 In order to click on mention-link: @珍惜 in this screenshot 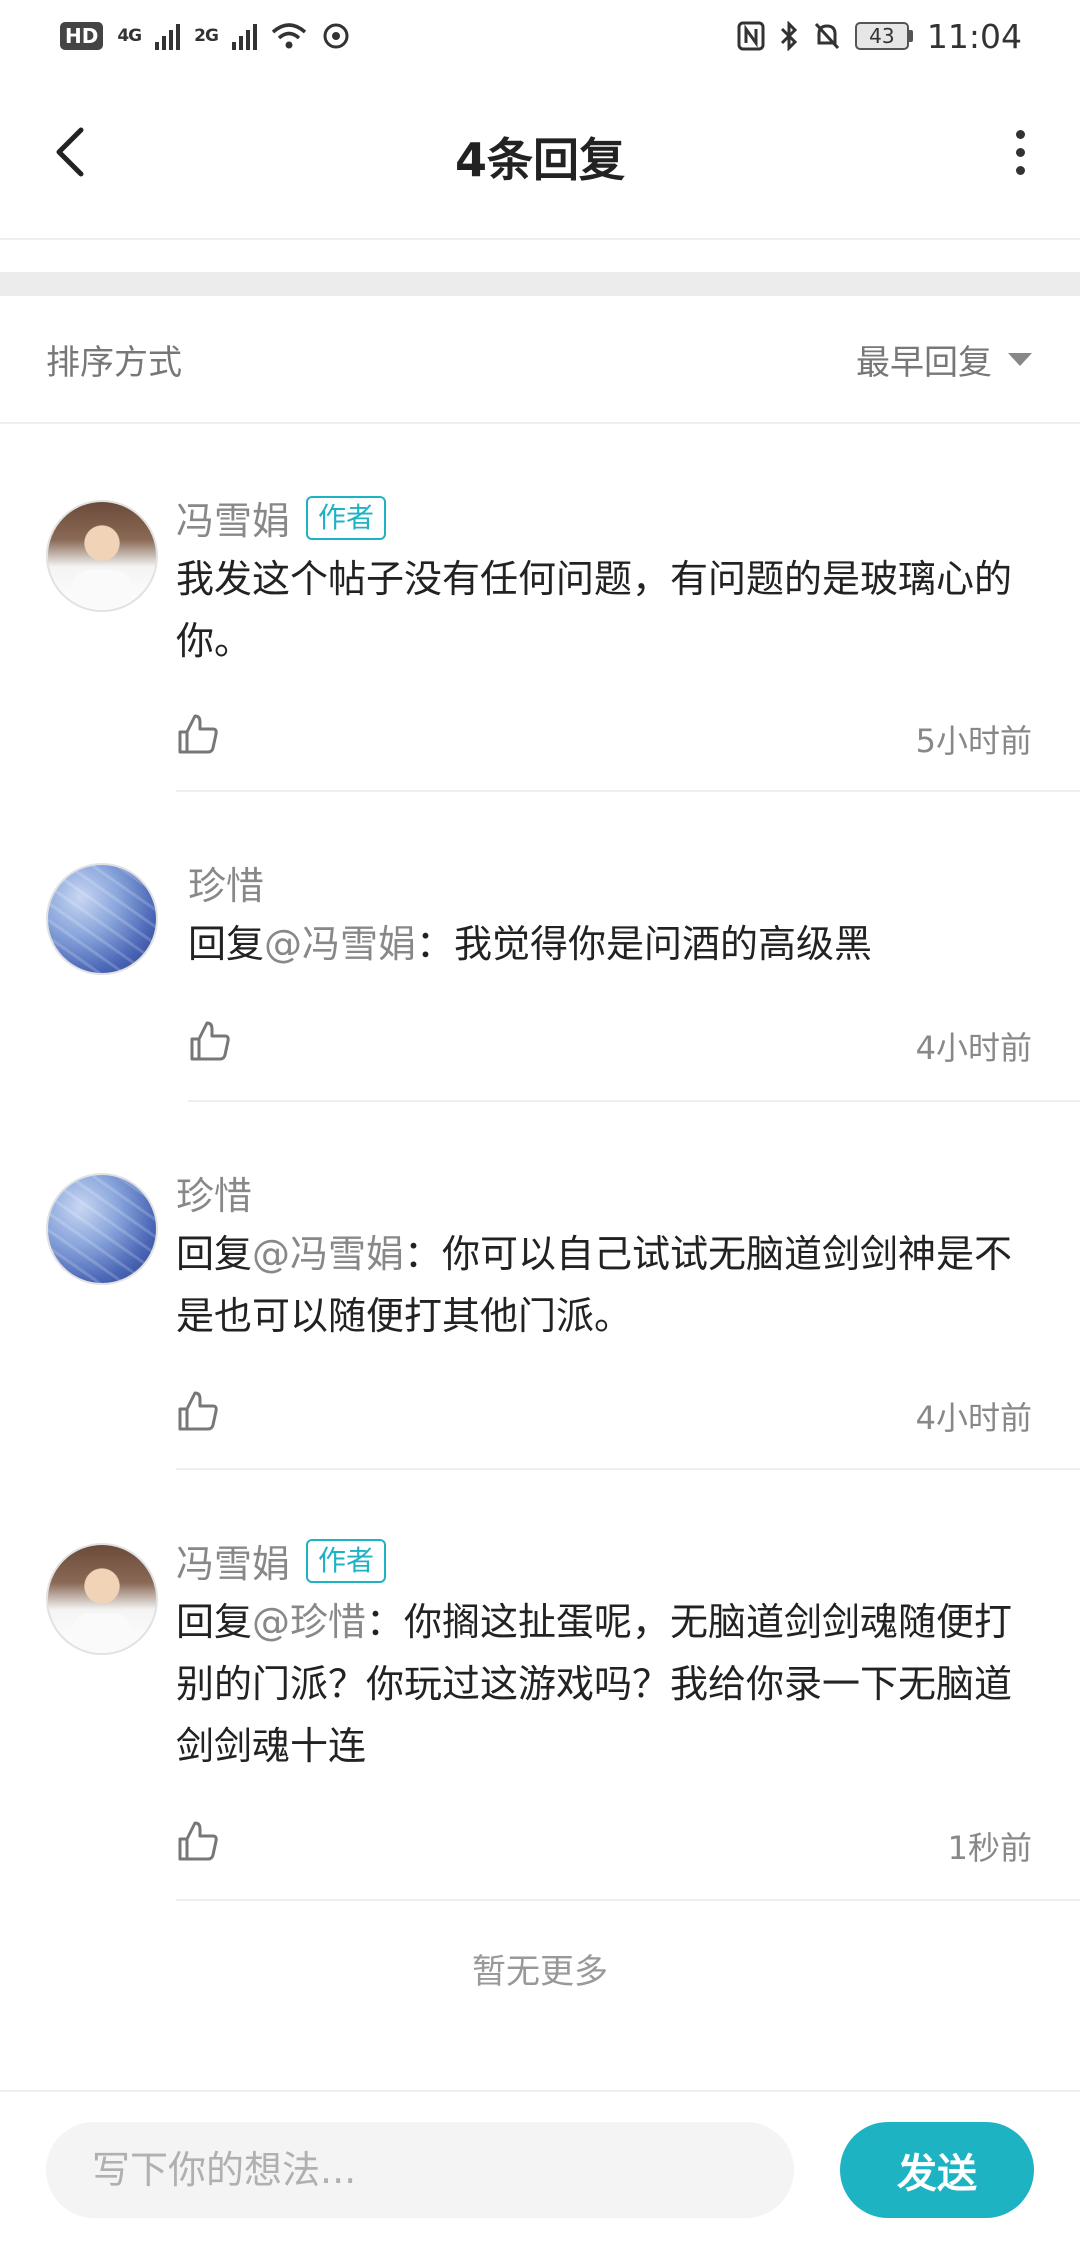, I will do `click(309, 1622)`.